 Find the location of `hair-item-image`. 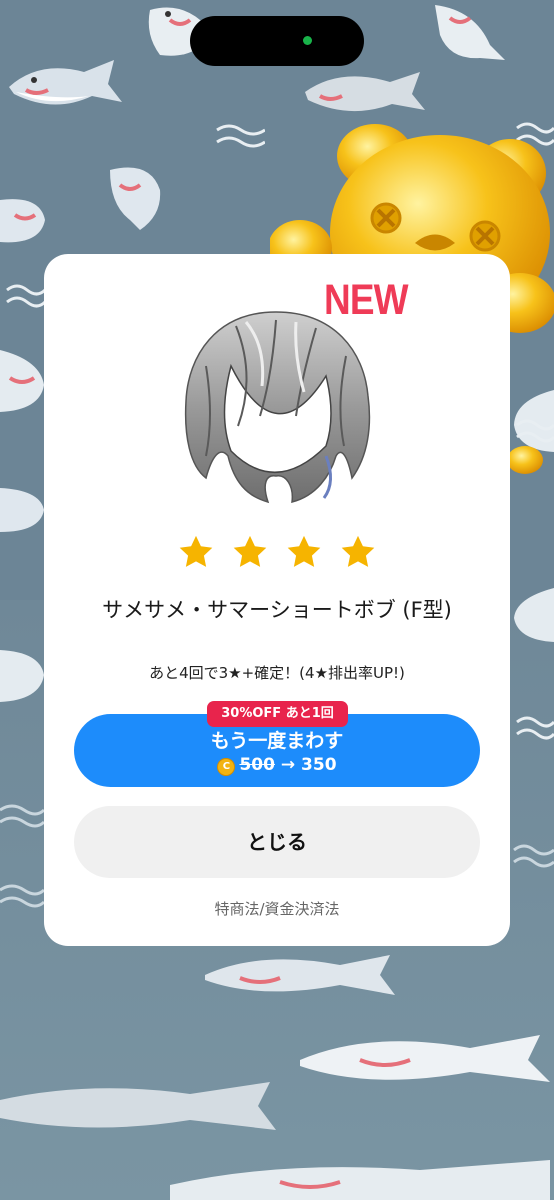

hair-item-image is located at coordinates (277, 407).